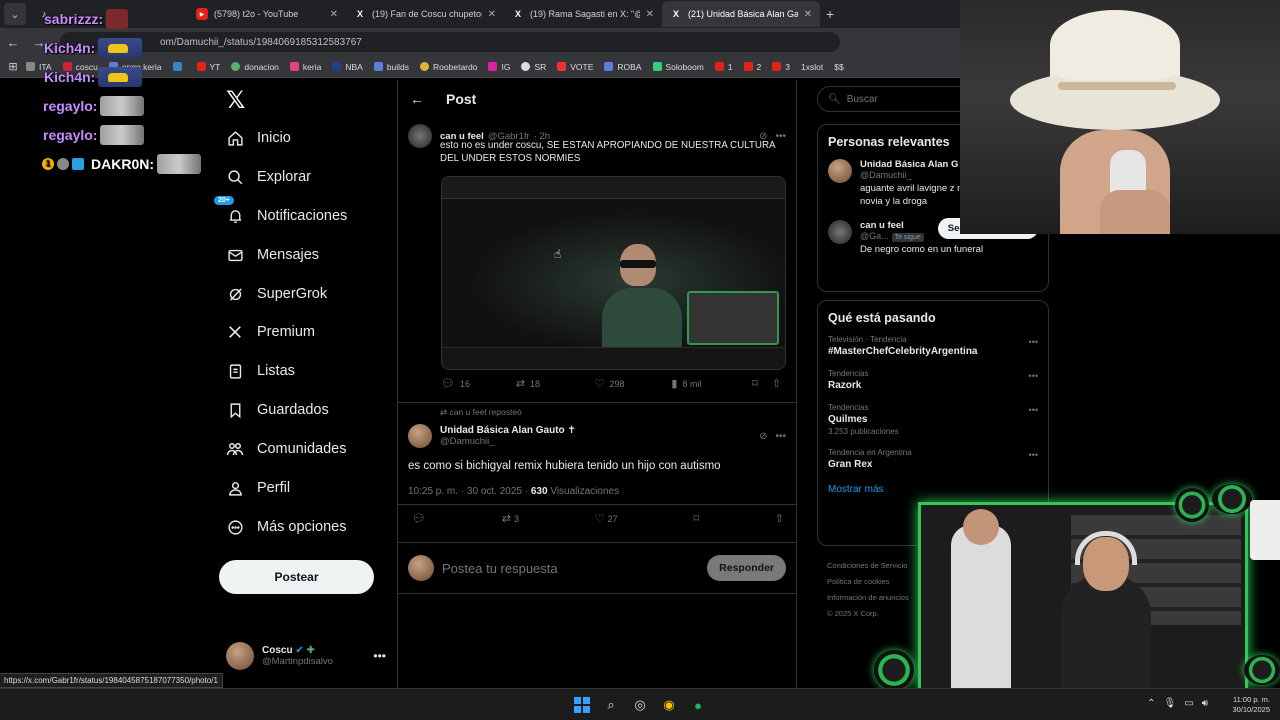 Image resolution: width=1280 pixels, height=720 pixels. Describe the element at coordinates (611, 705) in the screenshot. I see `search-icon: ⌕` at that location.